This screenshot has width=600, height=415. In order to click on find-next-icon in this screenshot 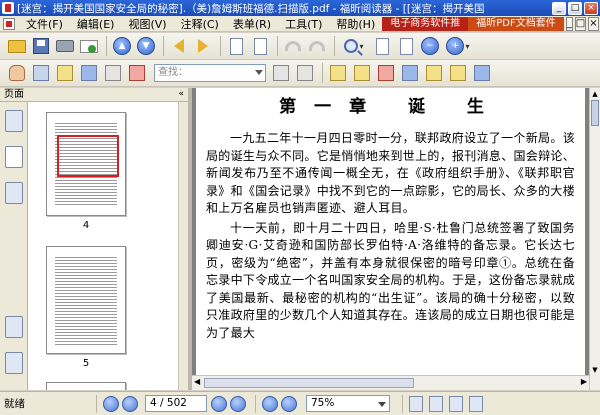, I will do `click(305, 73)`.